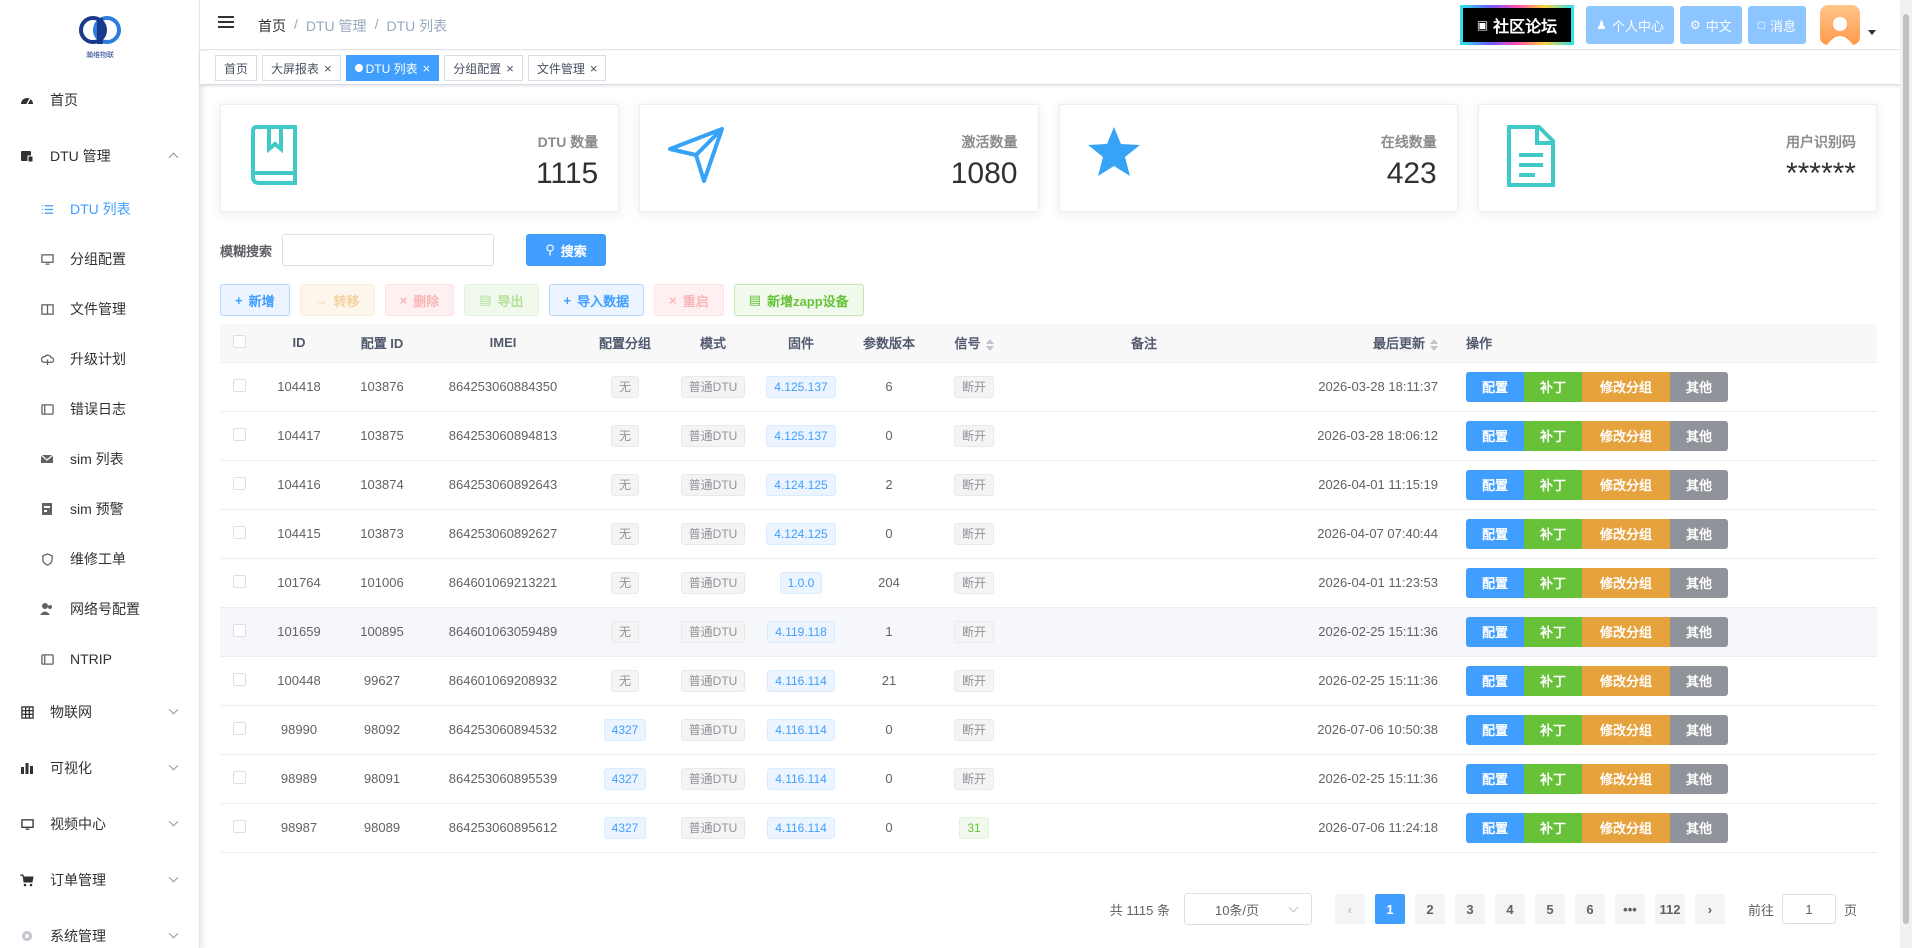 The image size is (1912, 948). Describe the element at coordinates (301, 68) in the screenshot. I see `tab-tag: 大屏报表 ×` at that location.